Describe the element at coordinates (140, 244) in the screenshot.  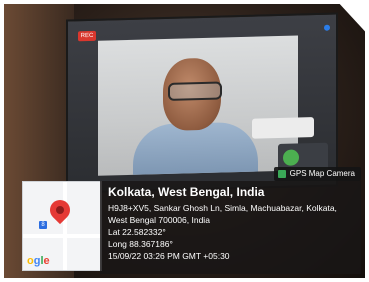
I see `longitude: Long 88.367186°` at that location.